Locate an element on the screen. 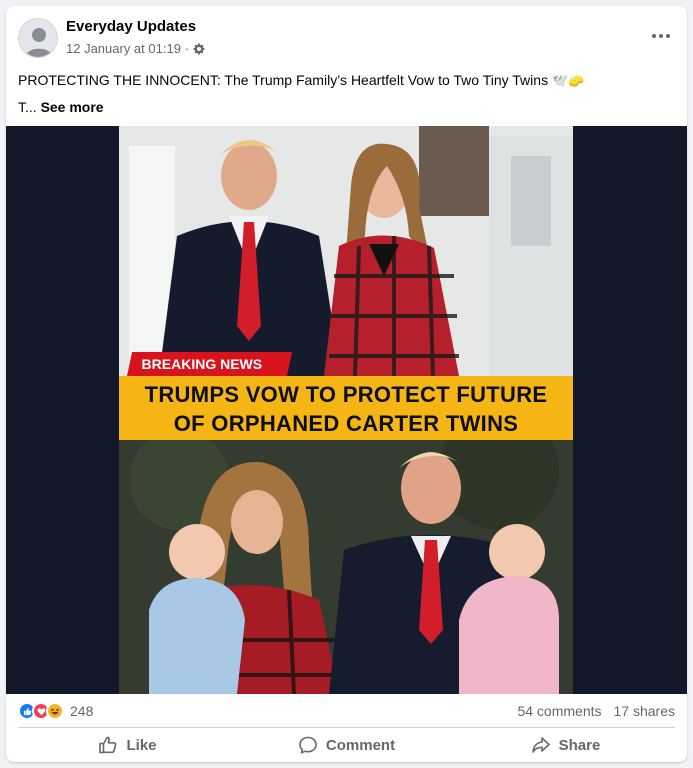 The image size is (693, 768). like-label: Like is located at coordinates (141, 745).